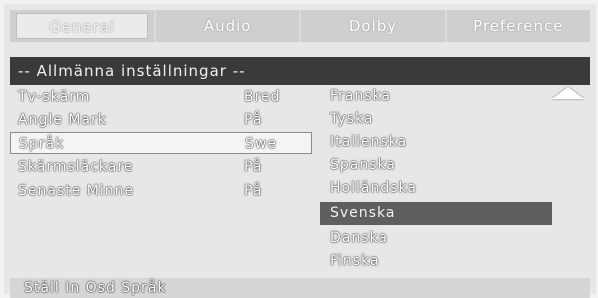 Image resolution: width=598 pixels, height=298 pixels. Describe the element at coordinates (436, 213) in the screenshot. I see `option-swedish: Svenska` at that location.